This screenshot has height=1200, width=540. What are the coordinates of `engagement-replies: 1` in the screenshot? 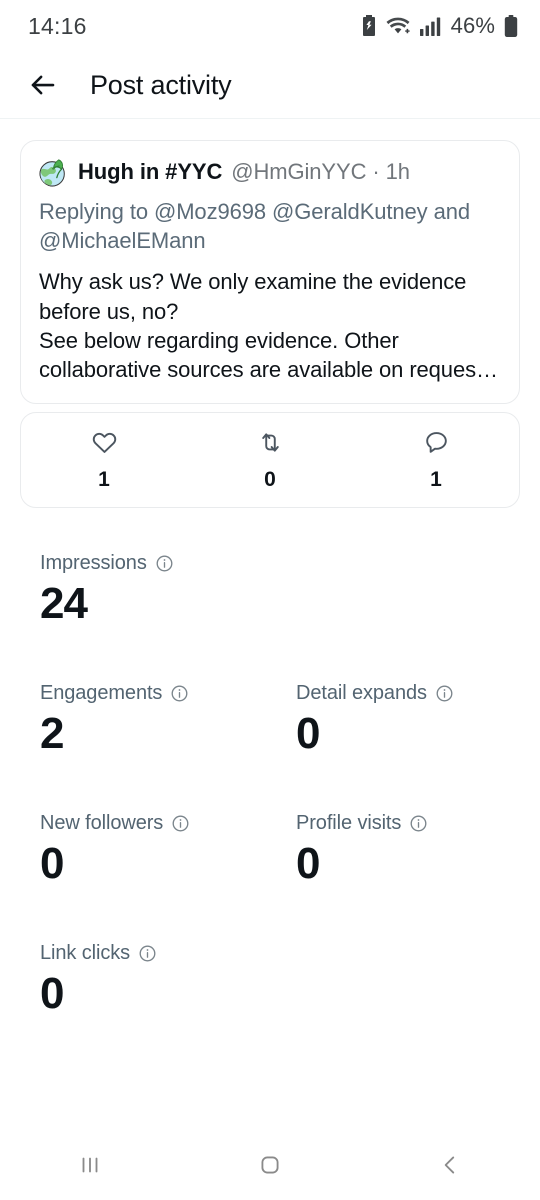 It's located at (436, 460).